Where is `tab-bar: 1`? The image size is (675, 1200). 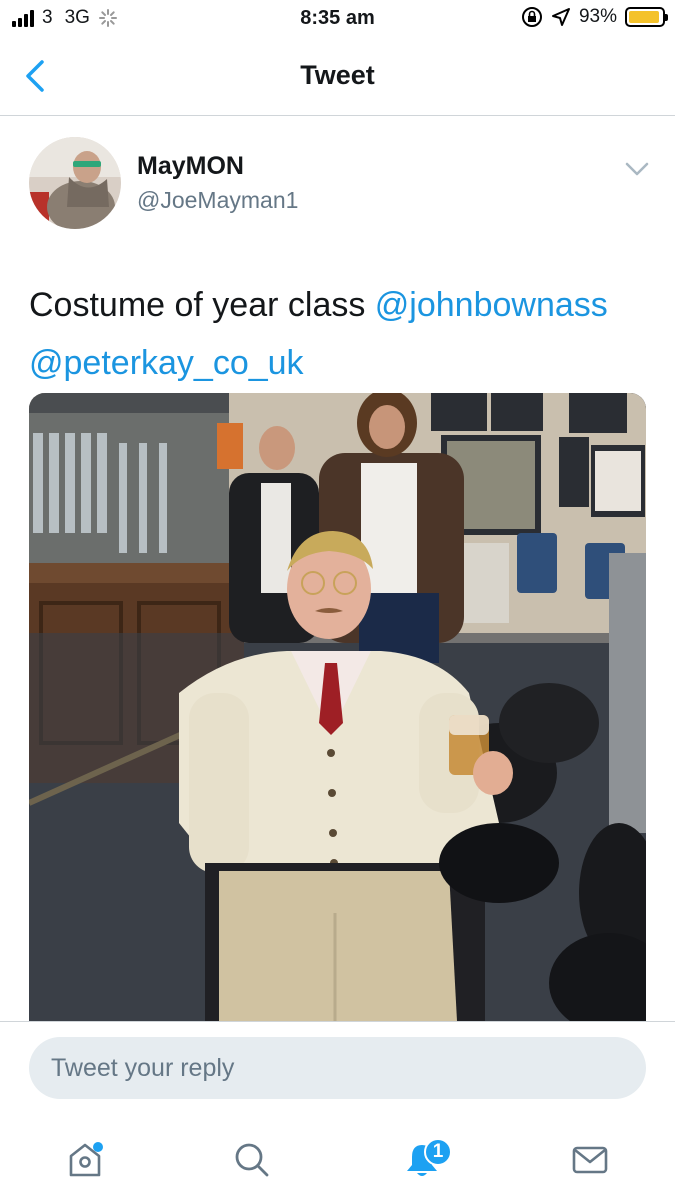
tab-bar: 1 is located at coordinates (337, 1159).